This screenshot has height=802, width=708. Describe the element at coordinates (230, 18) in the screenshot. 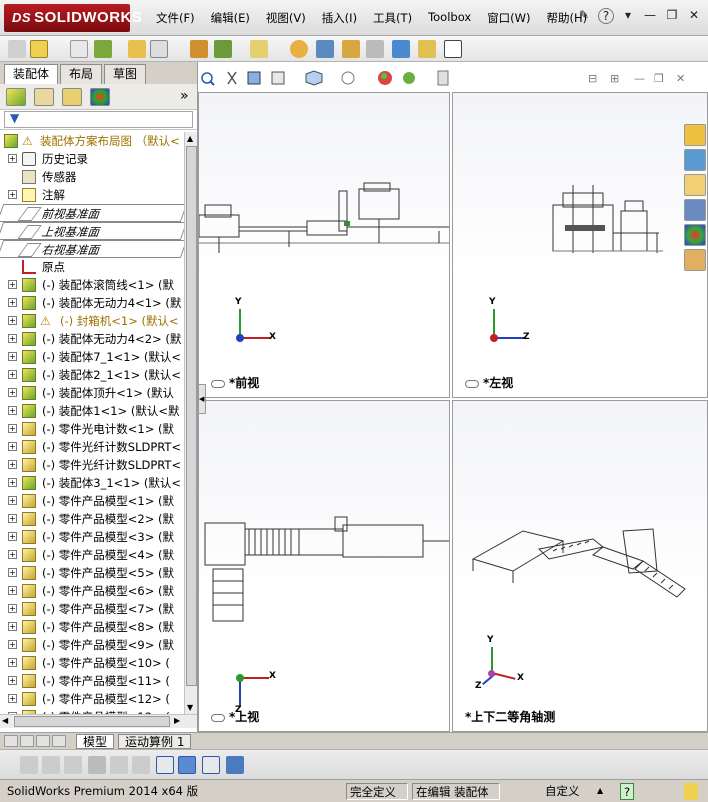

I see `menu-edit: 编辑(E)` at that location.